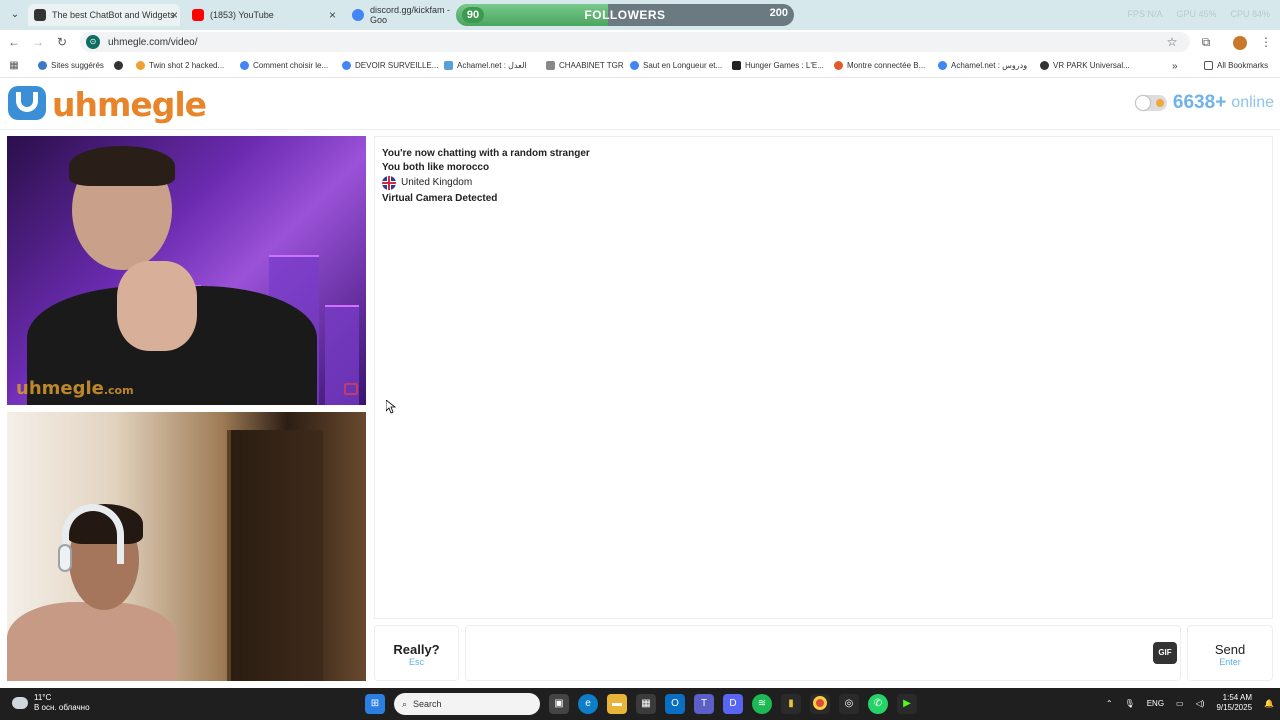  Describe the element at coordinates (635, 42) in the screenshot. I see `address-bar: ⊙ uhmegle.com/video/` at that location.